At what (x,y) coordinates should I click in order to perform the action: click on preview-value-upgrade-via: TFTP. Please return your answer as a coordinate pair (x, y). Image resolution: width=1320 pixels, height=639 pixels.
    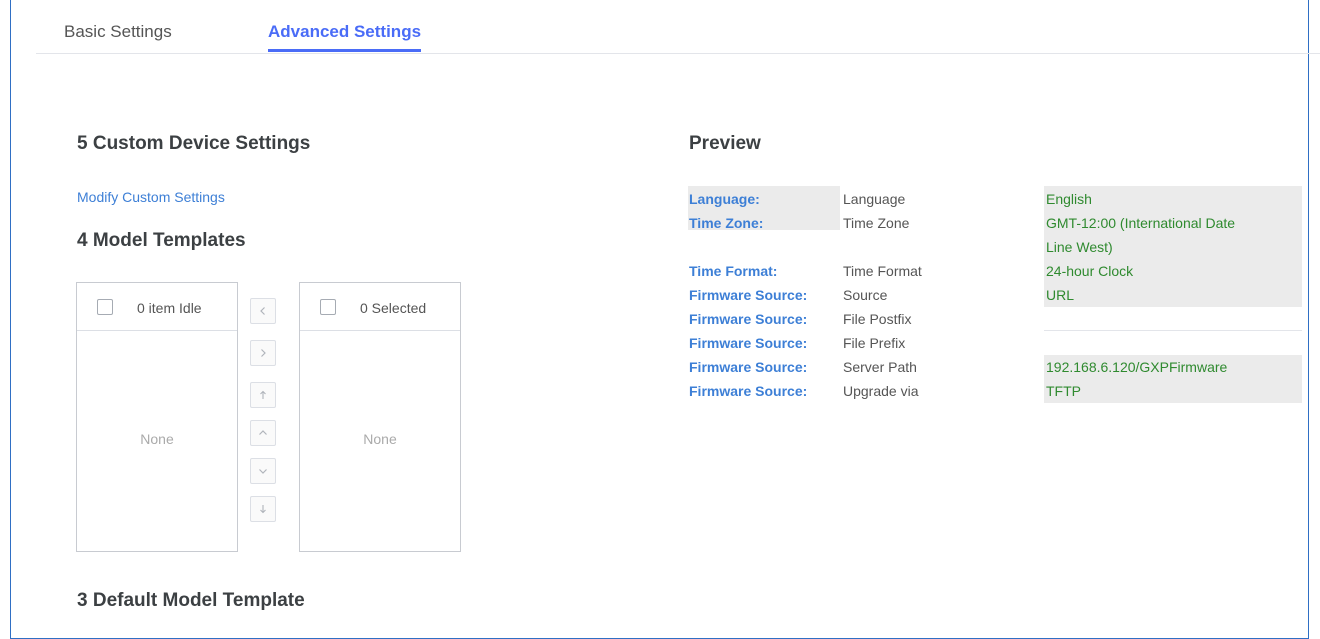
    Looking at the image, I should click on (1063, 391).